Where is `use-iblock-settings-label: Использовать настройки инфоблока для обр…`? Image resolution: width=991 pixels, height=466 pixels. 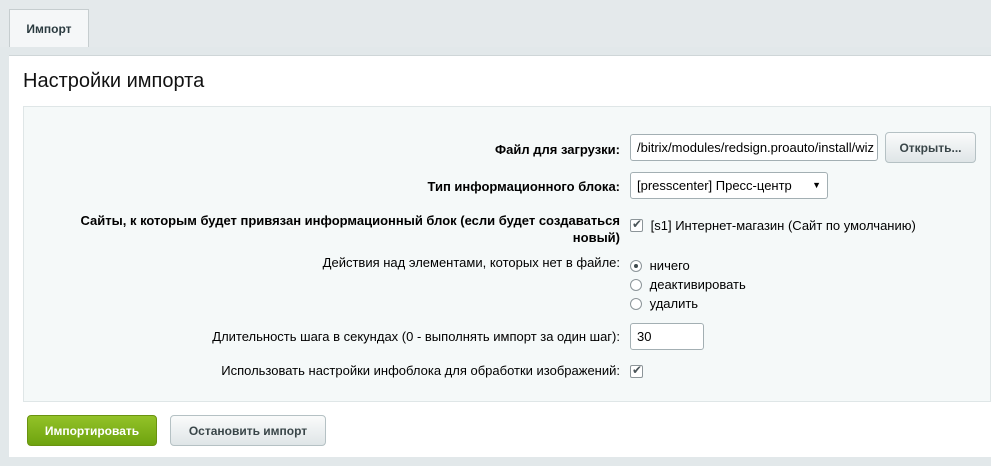 use-iblock-settings-label: Использовать настройки инфоблока для обр… is located at coordinates (420, 370).